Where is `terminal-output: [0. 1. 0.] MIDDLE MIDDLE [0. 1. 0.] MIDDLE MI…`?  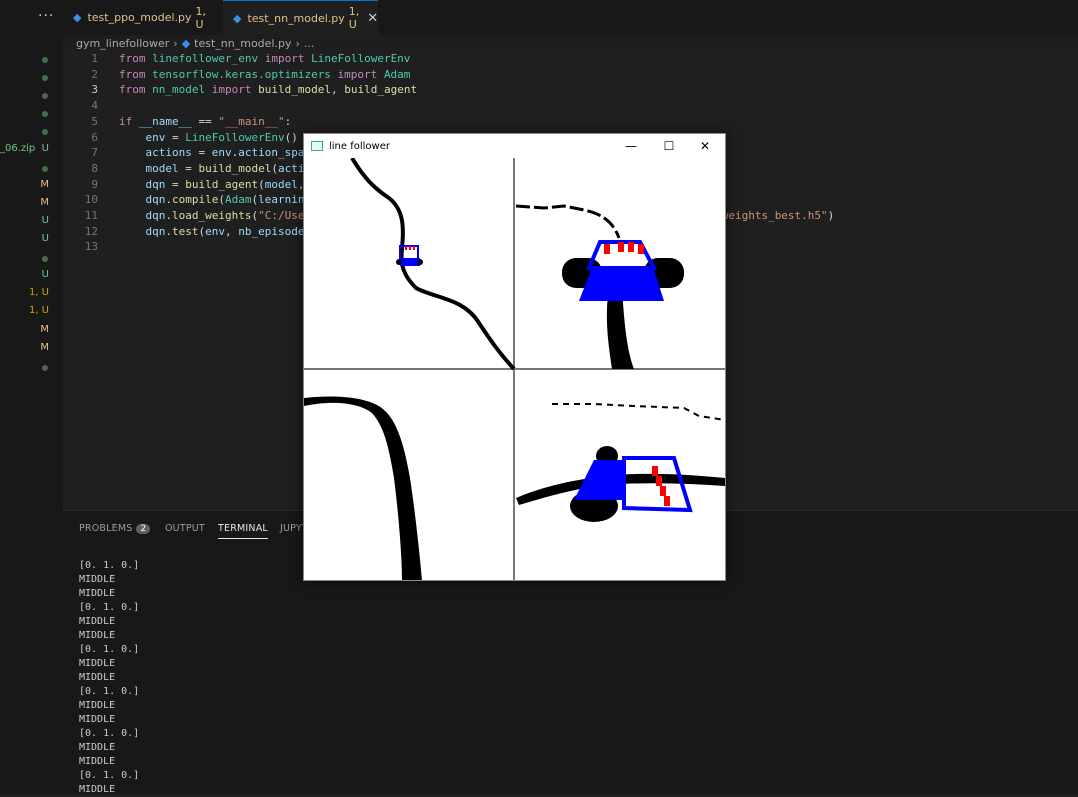
terminal-output: [0. 1. 0.] MIDDLE MIDDLE [0. 1. 0.] MIDDLE MI… is located at coordinates (109, 678).